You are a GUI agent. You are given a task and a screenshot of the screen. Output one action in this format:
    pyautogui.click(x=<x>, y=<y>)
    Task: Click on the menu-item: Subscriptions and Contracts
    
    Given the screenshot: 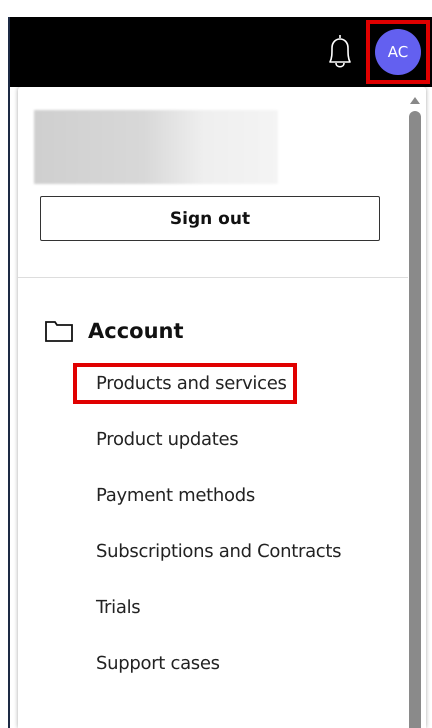 What is the action you would take?
    pyautogui.click(x=212, y=551)
    